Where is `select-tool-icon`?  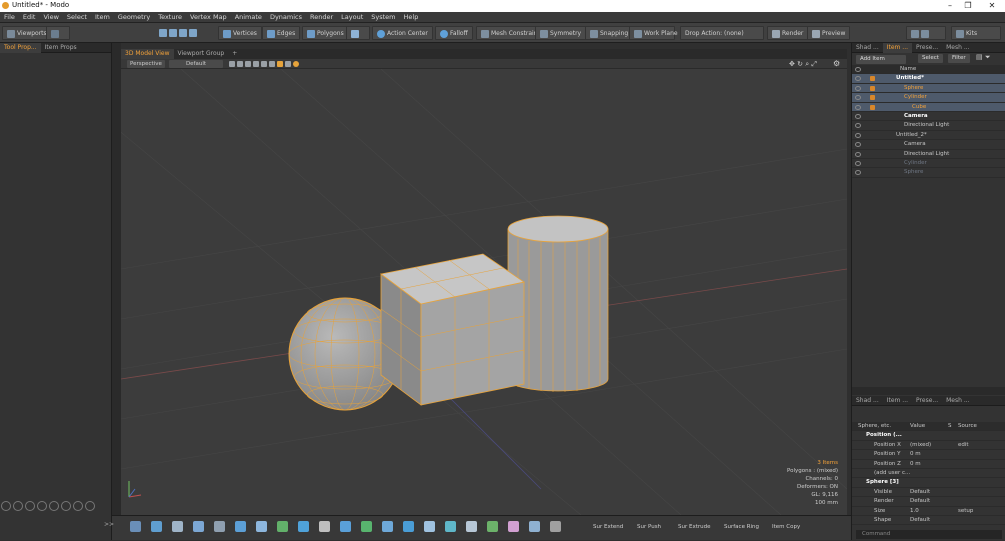
select-tool-icon is located at coordinates (163, 32).